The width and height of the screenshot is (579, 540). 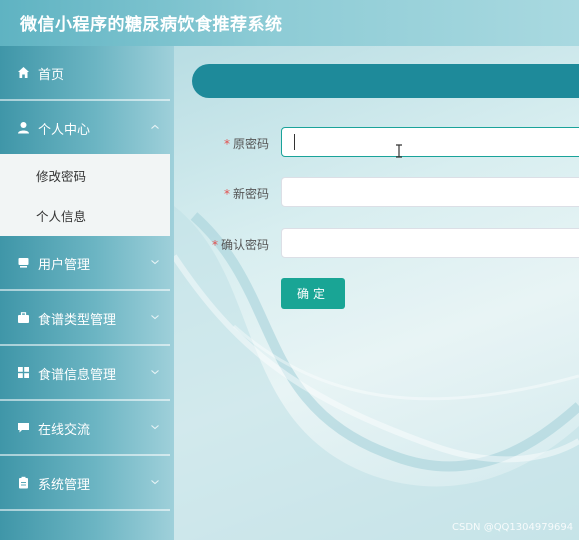 I want to click on confirm-password-label: * 确认密码, so click(x=240, y=245).